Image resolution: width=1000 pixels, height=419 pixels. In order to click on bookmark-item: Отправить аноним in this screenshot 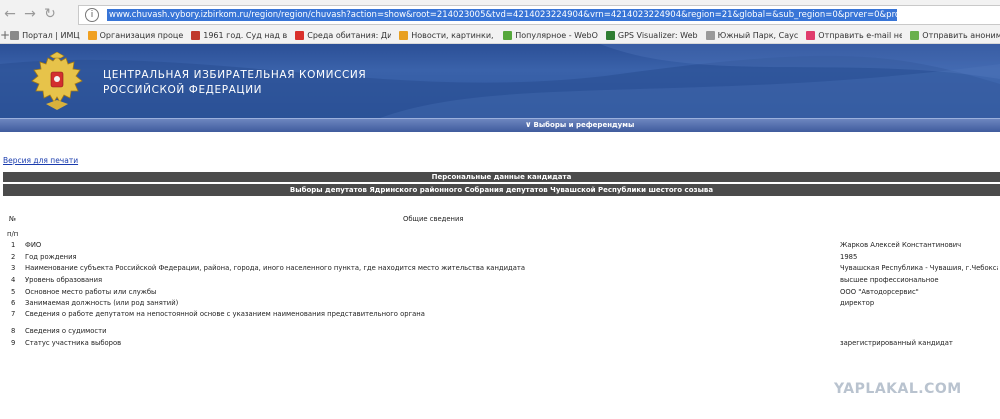, I will do `click(955, 35)`.